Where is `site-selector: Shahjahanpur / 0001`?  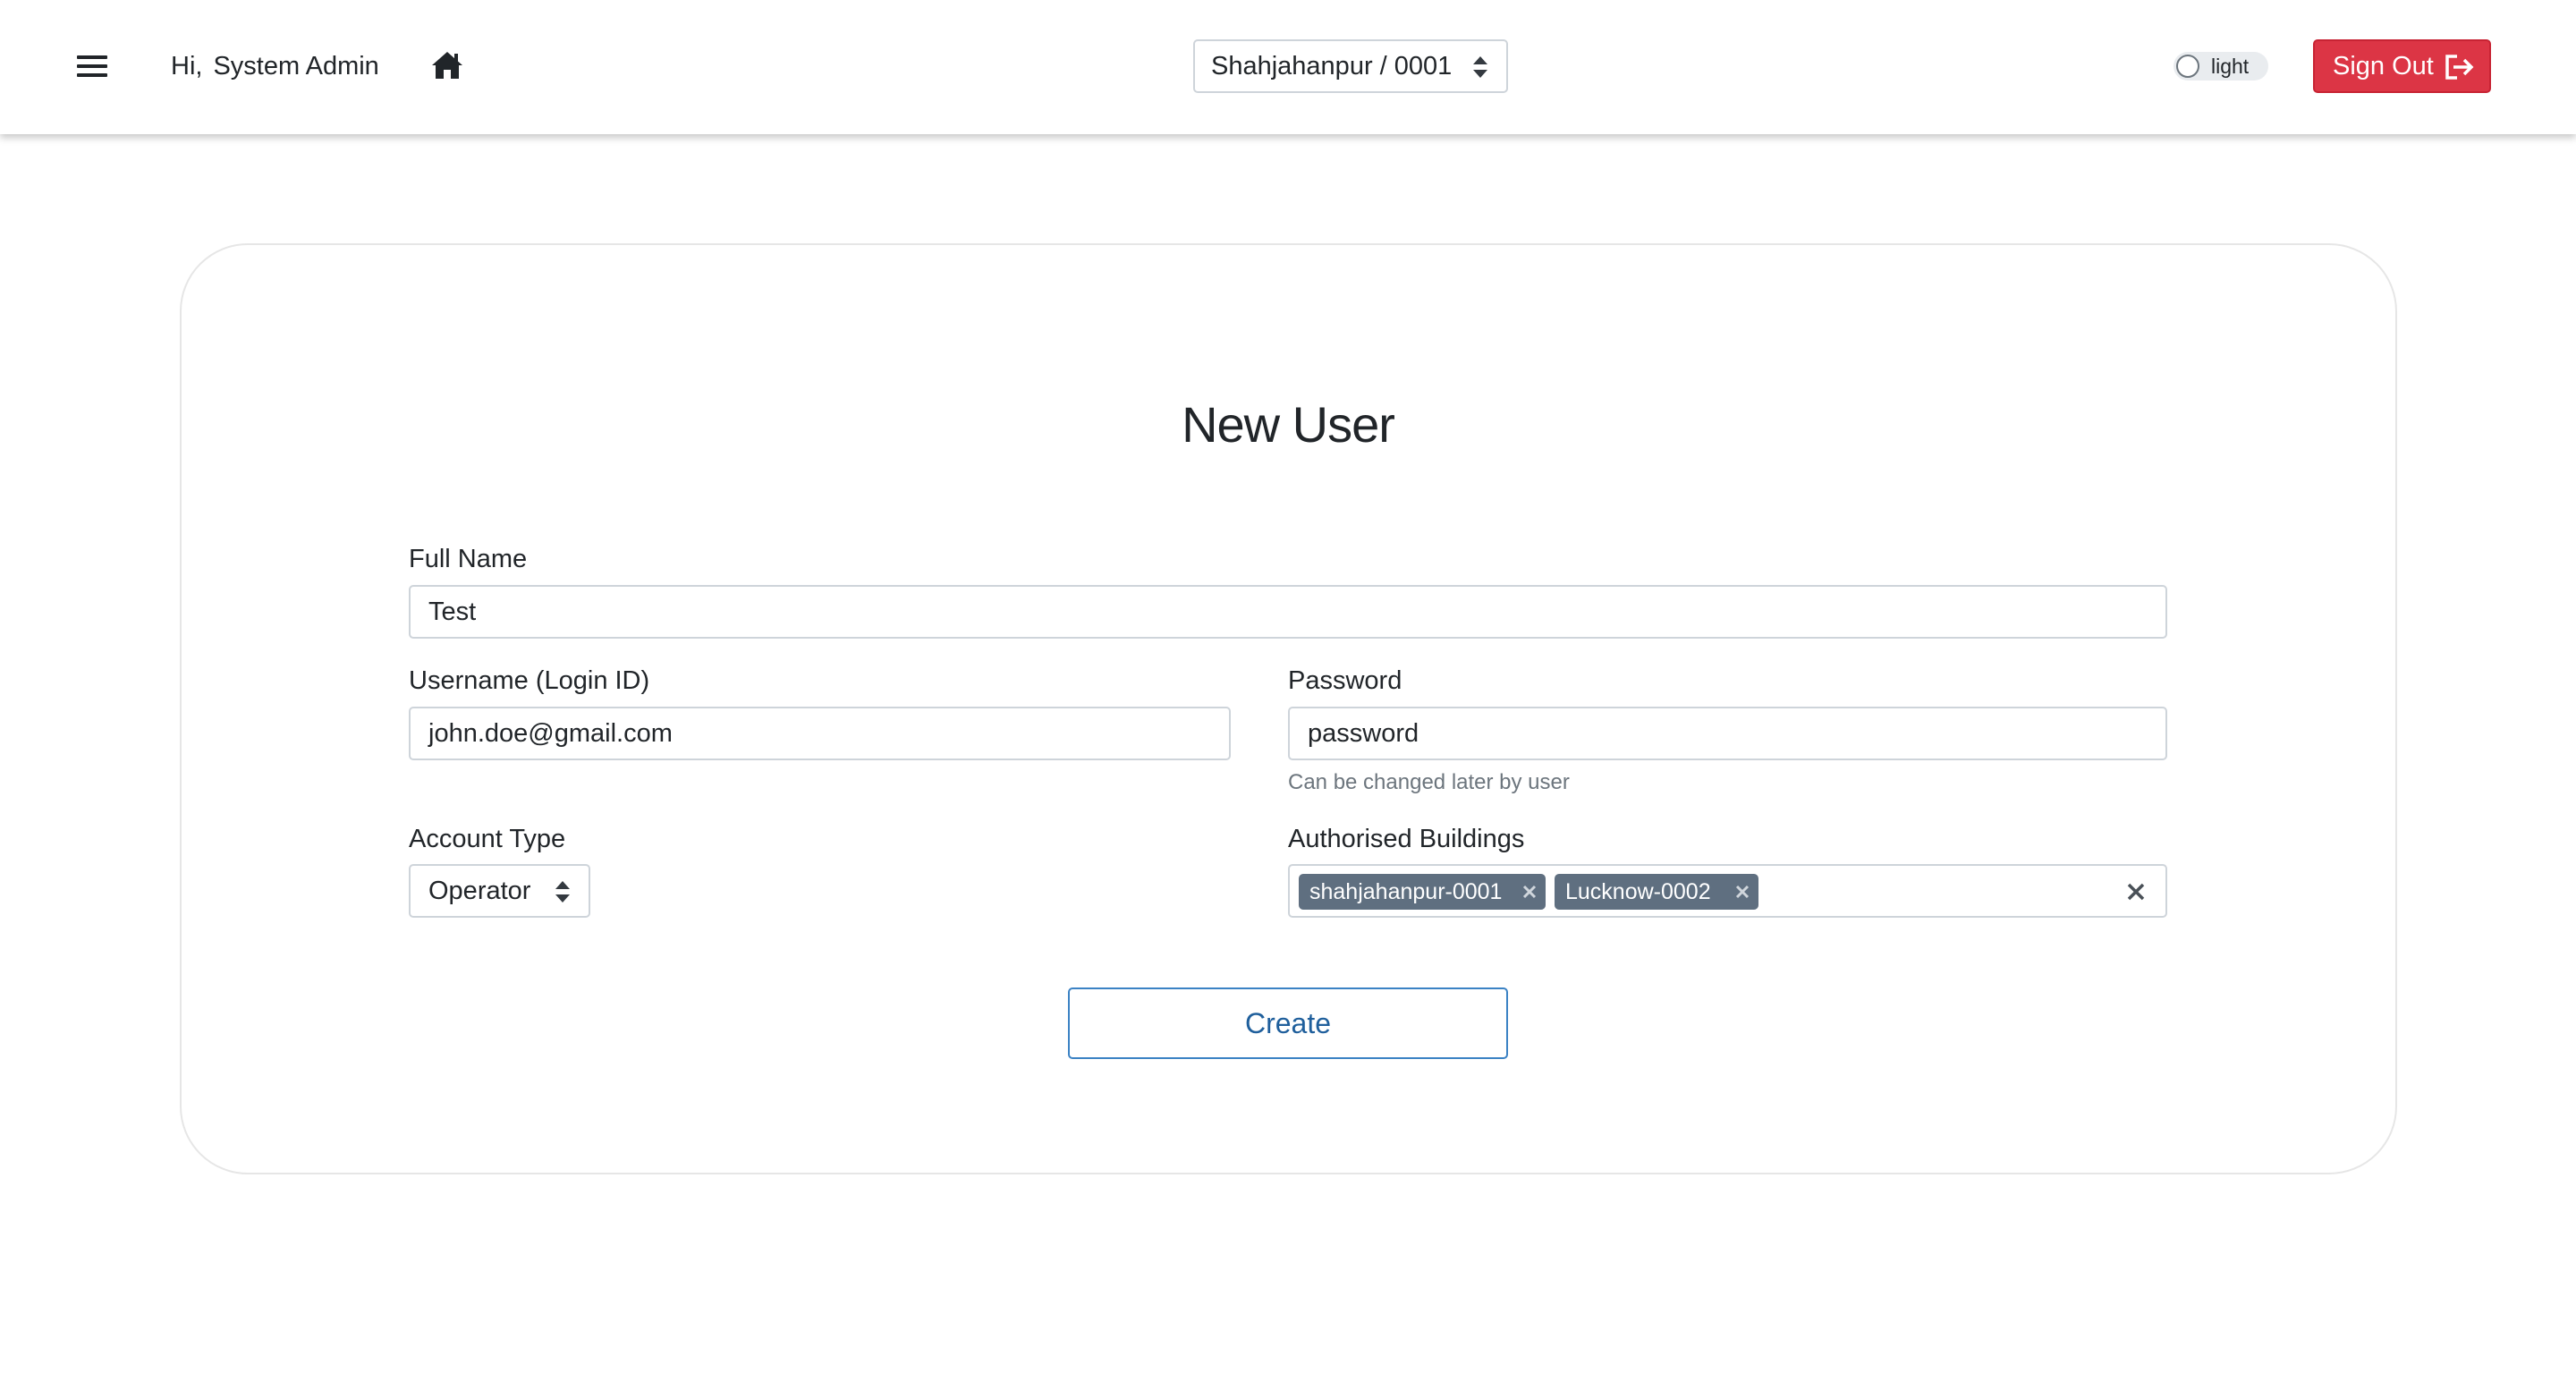 site-selector: Shahjahanpur / 0001 is located at coordinates (1350, 66).